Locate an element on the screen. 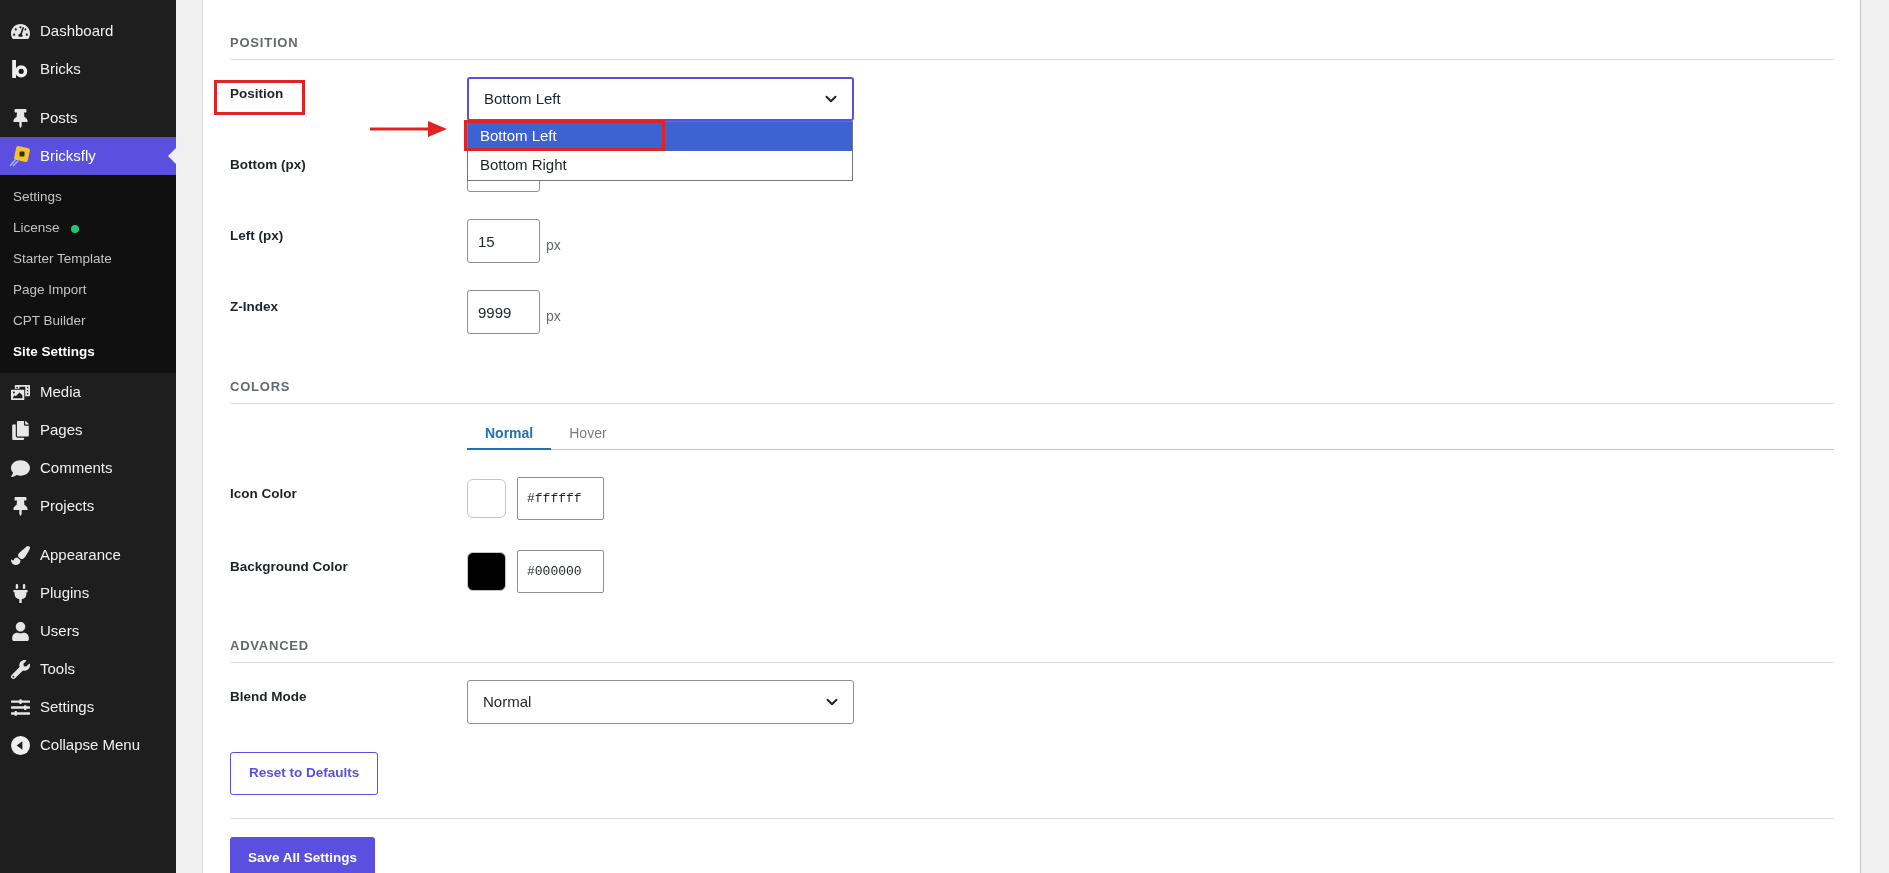 Image resolution: width=1889 pixels, height=873 pixels. collapse-menu-button: Collapse Menu is located at coordinates (88, 745).